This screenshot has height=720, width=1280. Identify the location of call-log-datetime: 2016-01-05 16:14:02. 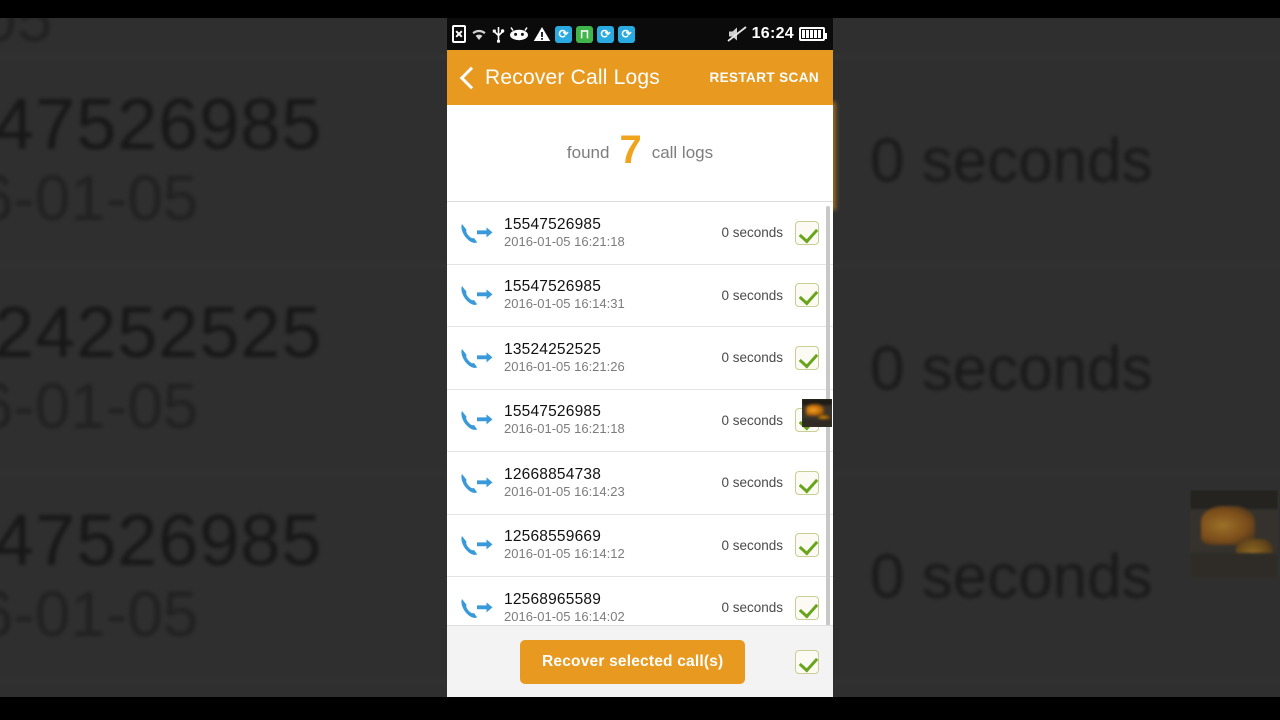
(564, 616).